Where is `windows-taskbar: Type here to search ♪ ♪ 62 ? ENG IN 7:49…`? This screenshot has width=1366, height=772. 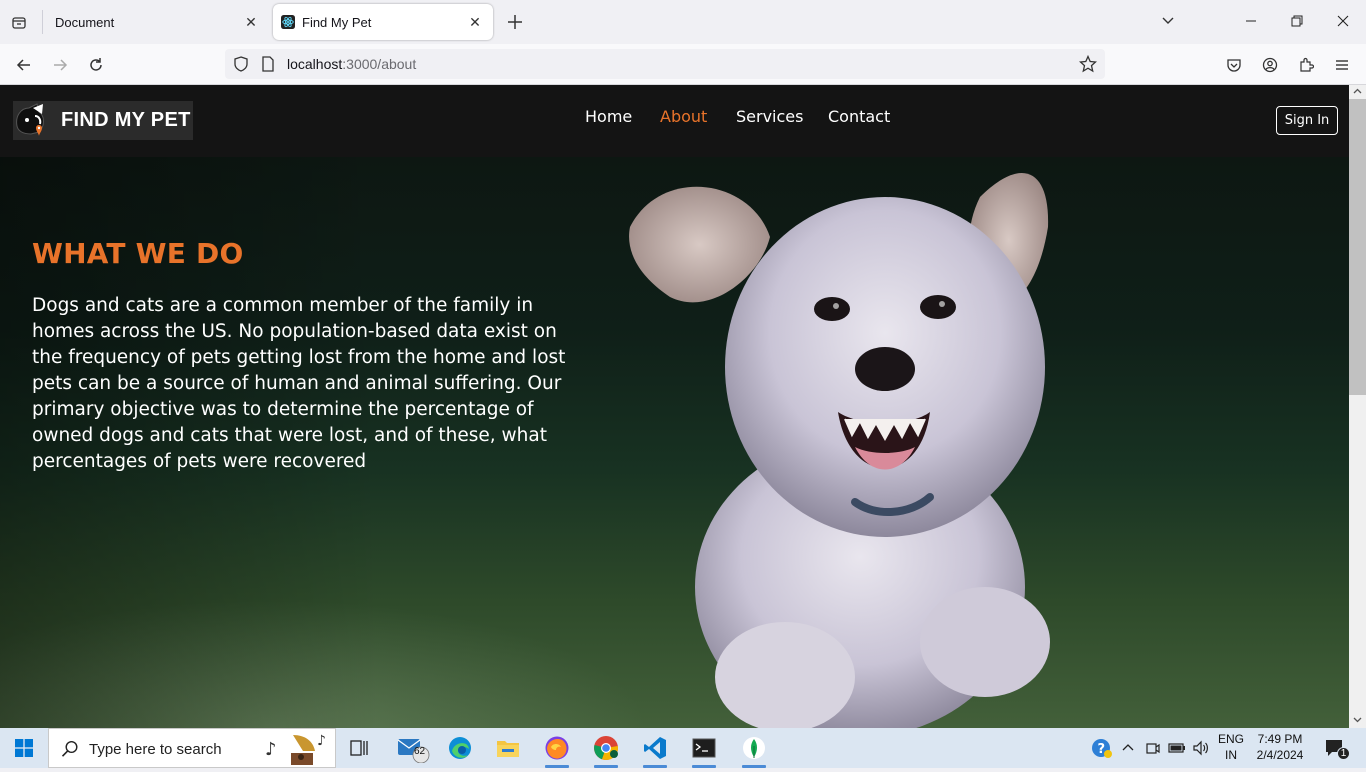
windows-taskbar: Type here to search ♪ ♪ 62 ? ENG IN 7:49… is located at coordinates (683, 748).